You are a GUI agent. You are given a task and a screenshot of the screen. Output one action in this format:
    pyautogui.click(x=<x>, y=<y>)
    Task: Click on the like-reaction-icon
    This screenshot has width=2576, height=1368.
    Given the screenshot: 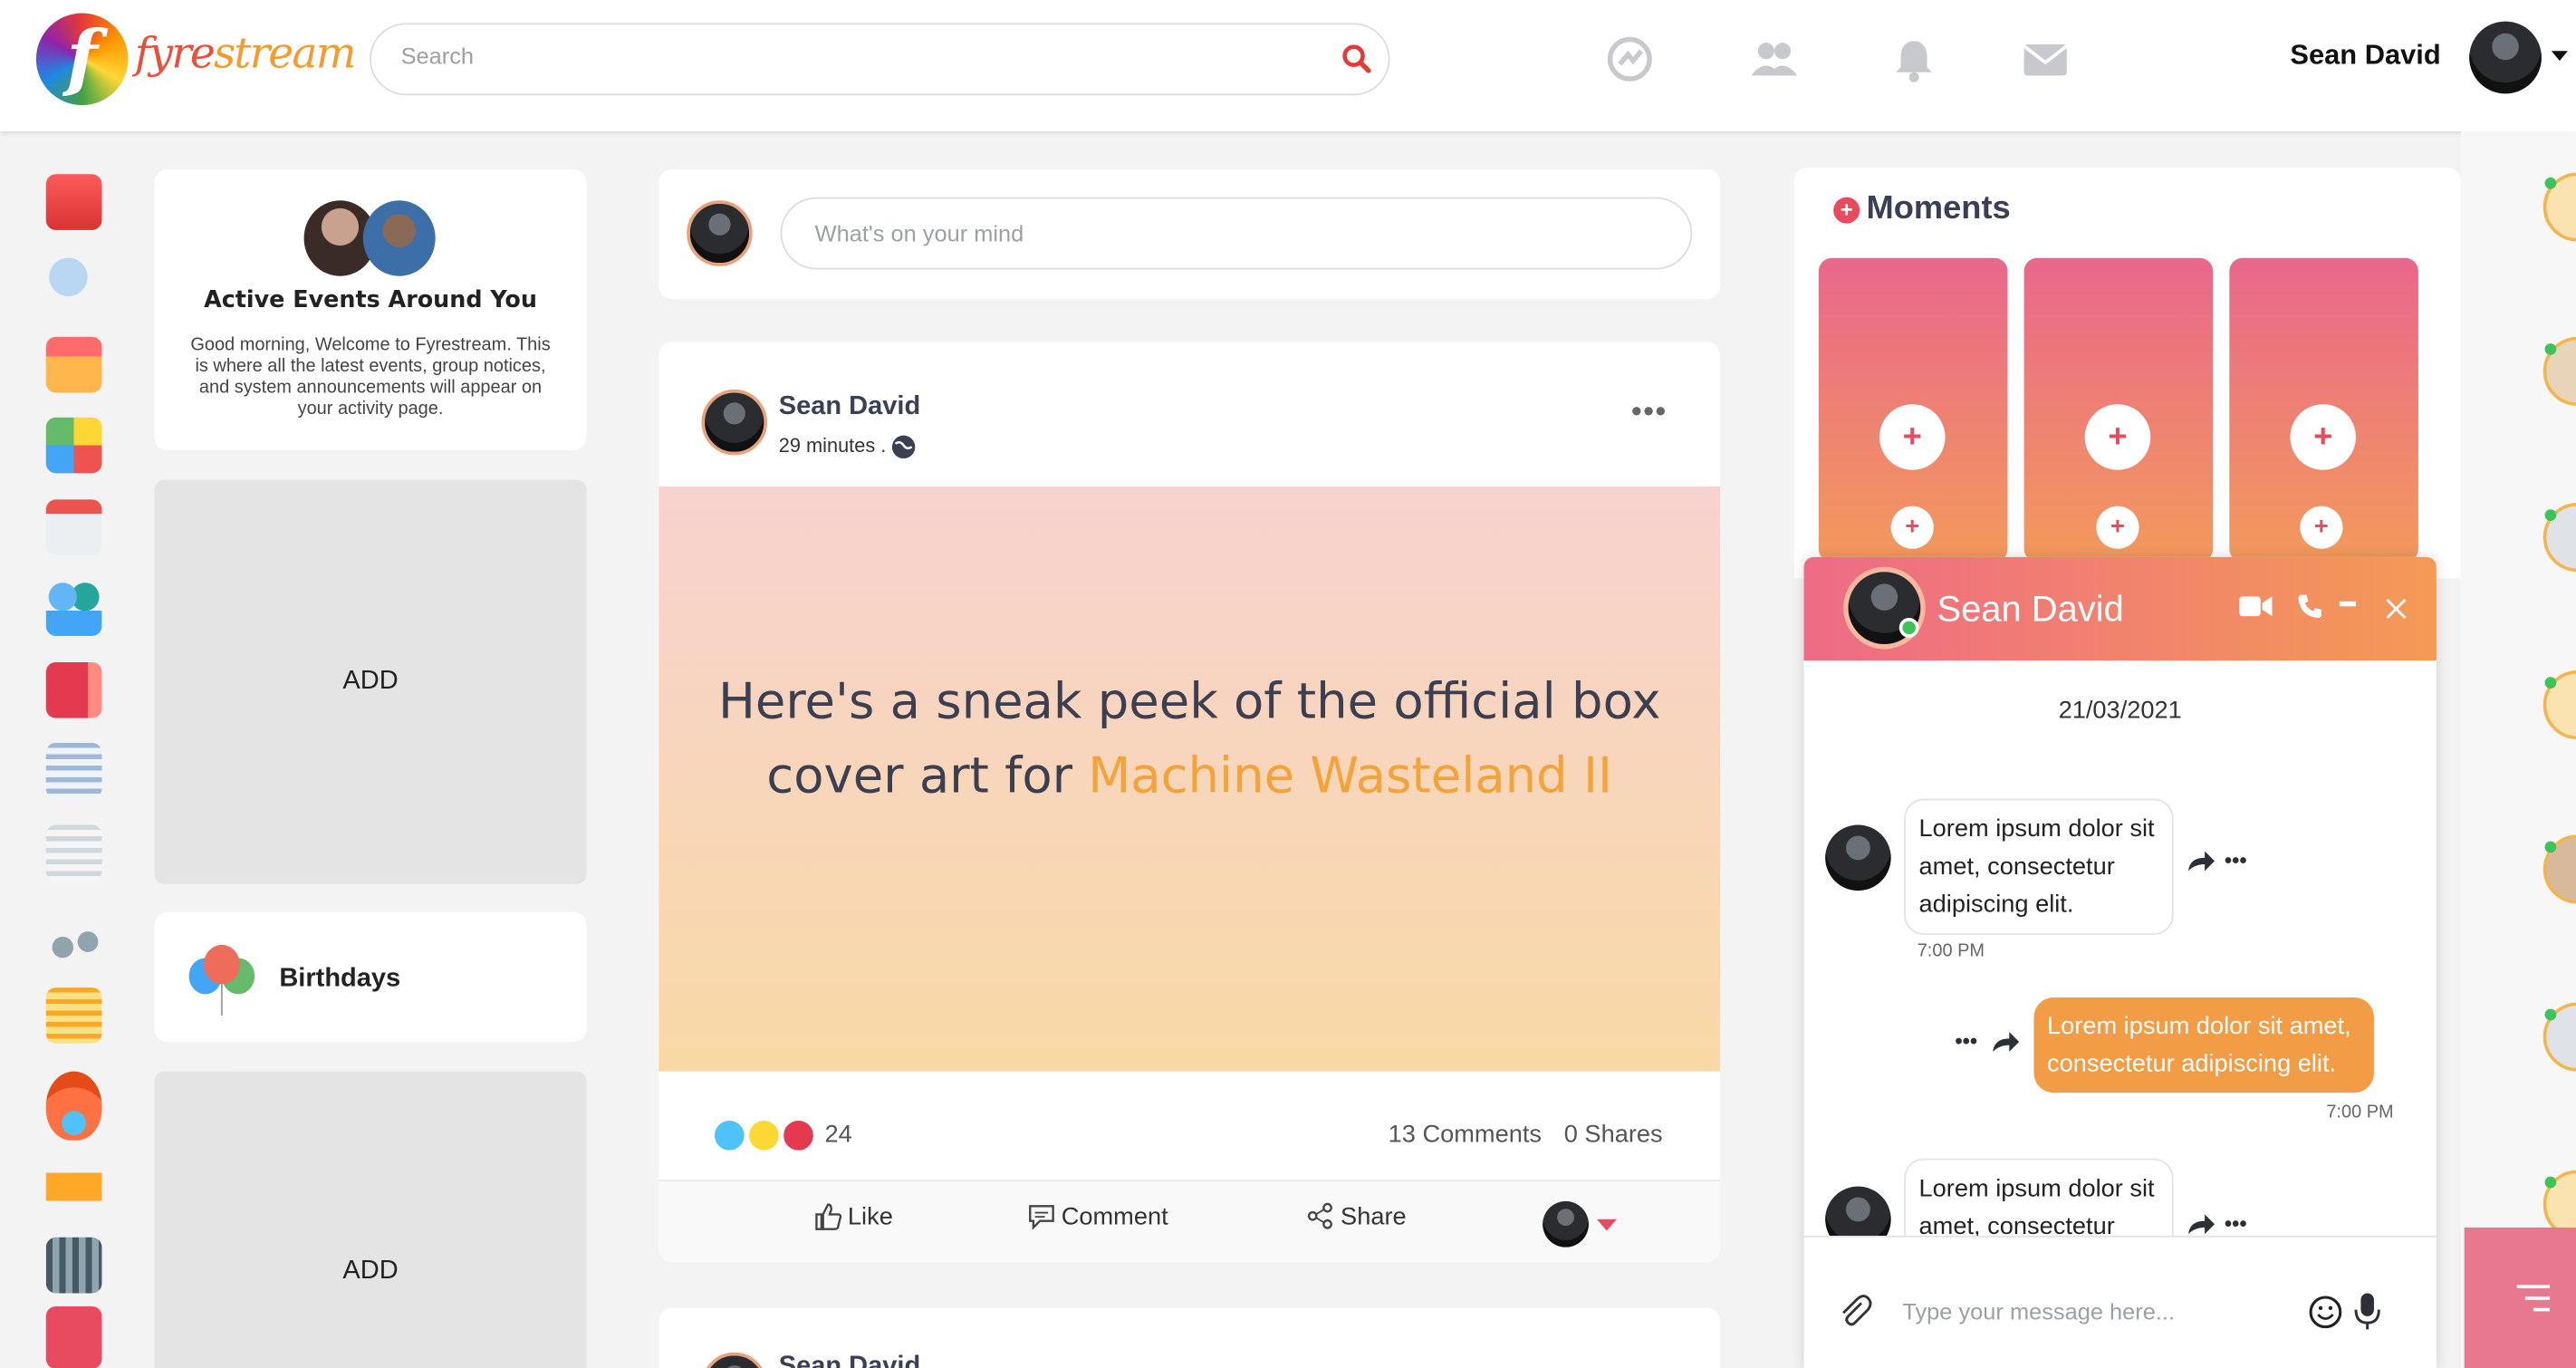 What is the action you would take?
    pyautogui.click(x=729, y=1136)
    